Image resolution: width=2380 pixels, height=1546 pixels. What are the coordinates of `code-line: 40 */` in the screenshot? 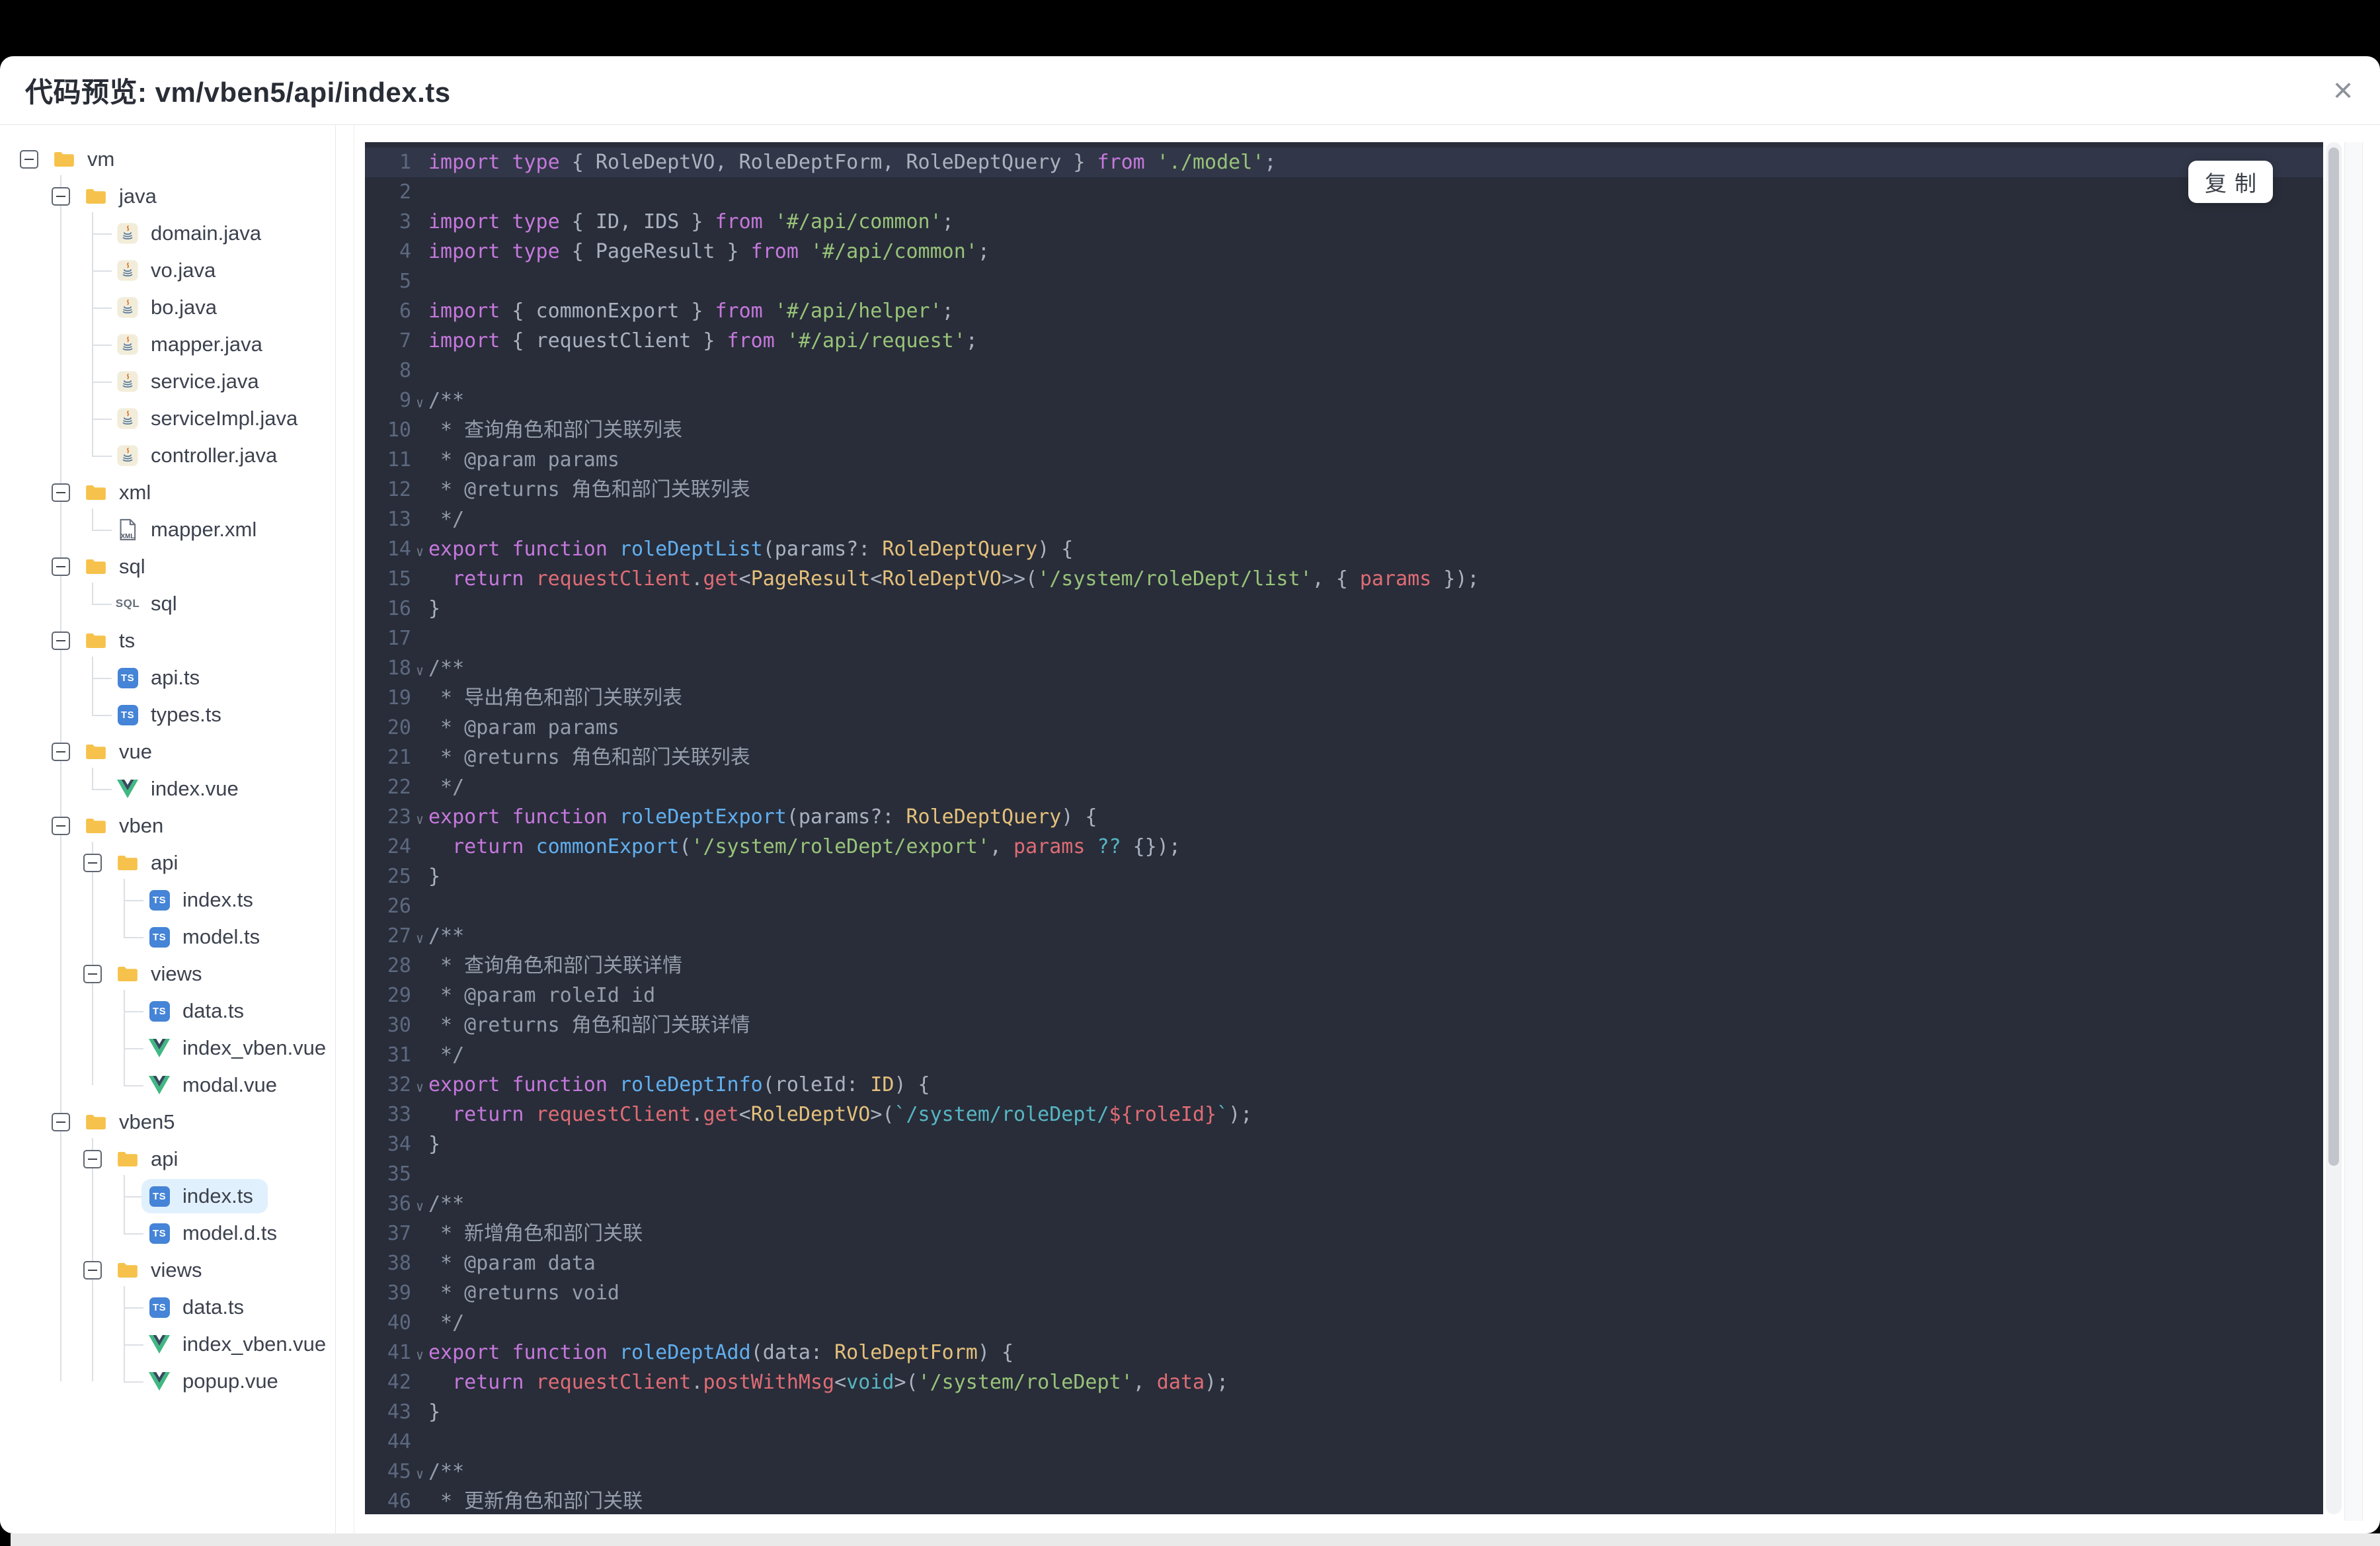 It's located at (1344, 1323).